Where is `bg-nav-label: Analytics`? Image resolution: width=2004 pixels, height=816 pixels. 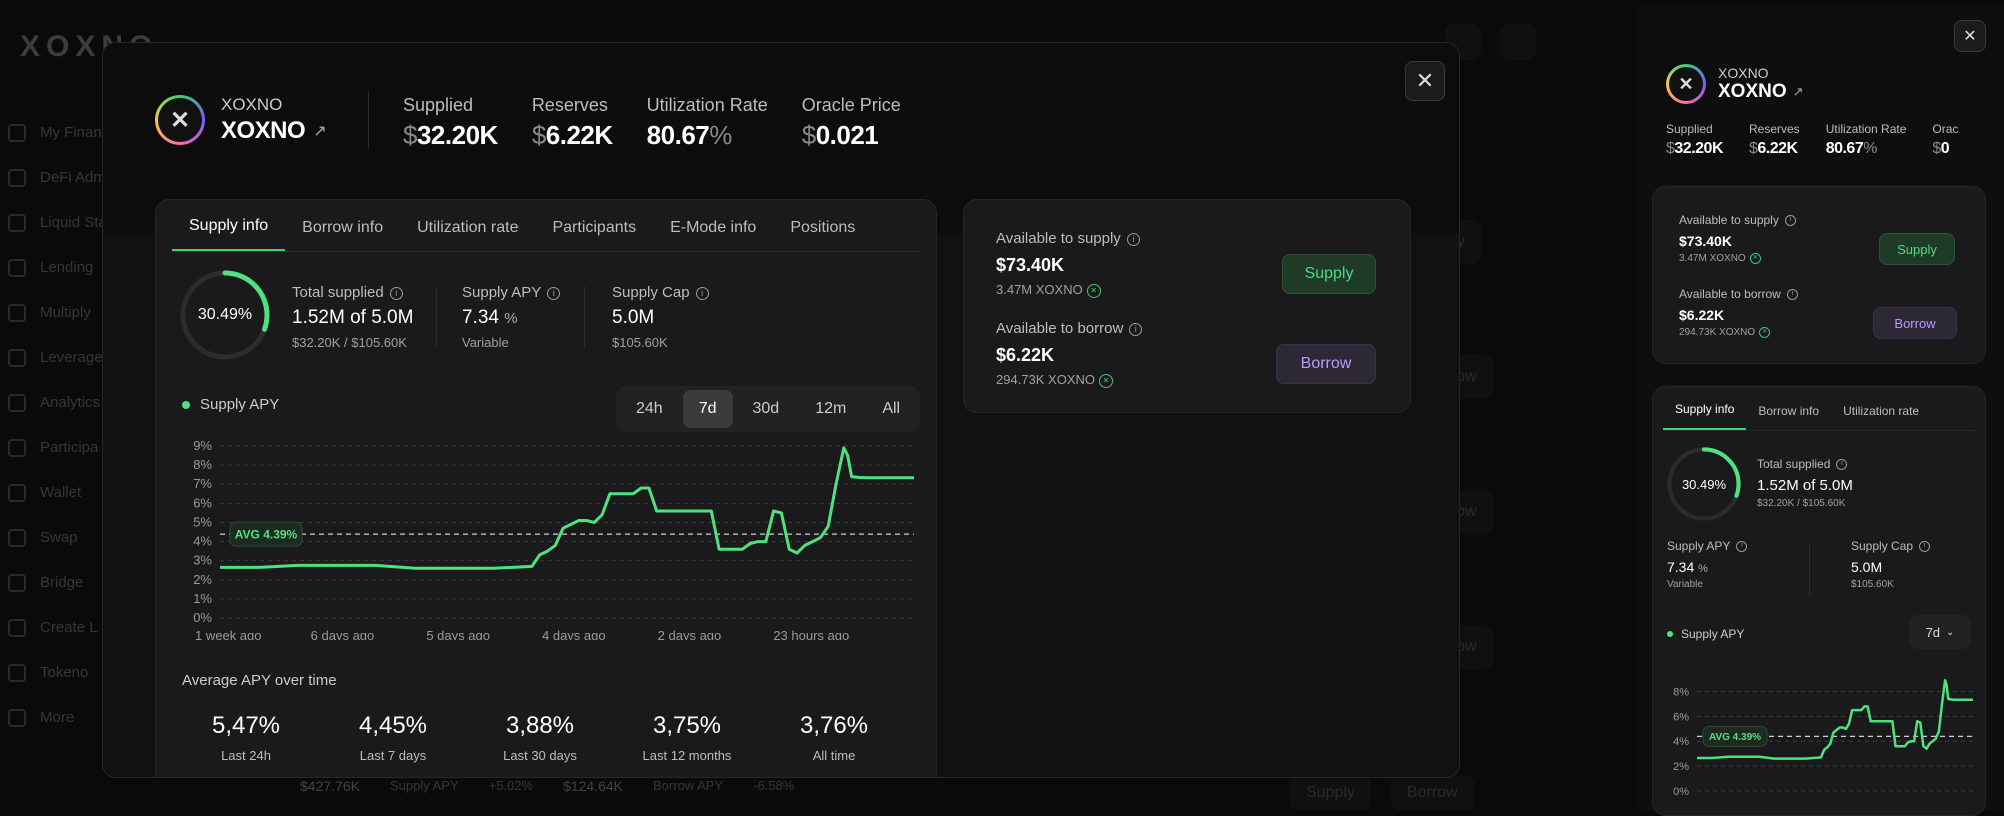
bg-nav-label: Analytics is located at coordinates (70, 402).